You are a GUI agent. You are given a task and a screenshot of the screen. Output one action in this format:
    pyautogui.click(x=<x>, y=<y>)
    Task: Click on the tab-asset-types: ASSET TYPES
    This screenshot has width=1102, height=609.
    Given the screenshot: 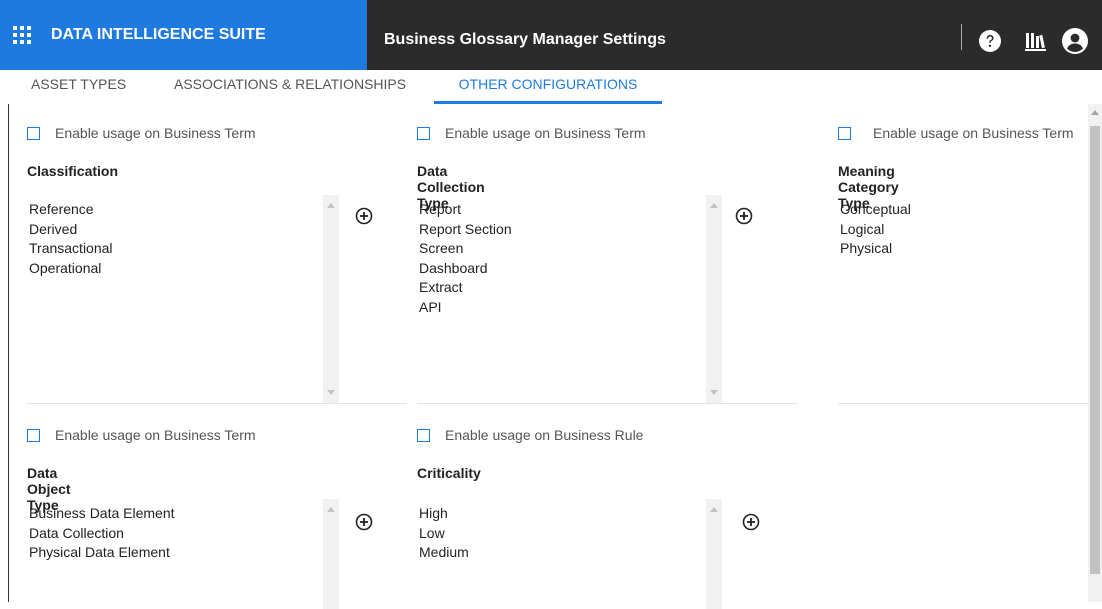 What is the action you would take?
    pyautogui.click(x=78, y=87)
    